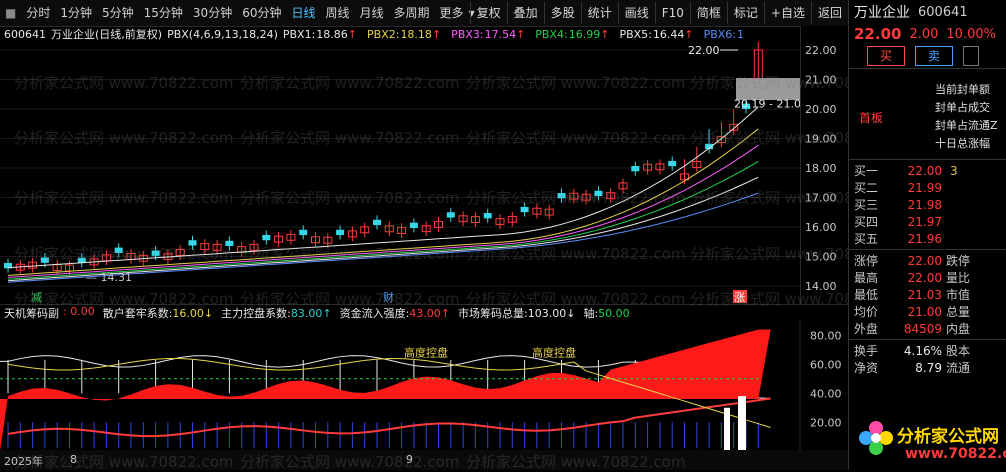 This screenshot has height=472, width=1006. I want to click on toolbar-button: F10, so click(672, 13).